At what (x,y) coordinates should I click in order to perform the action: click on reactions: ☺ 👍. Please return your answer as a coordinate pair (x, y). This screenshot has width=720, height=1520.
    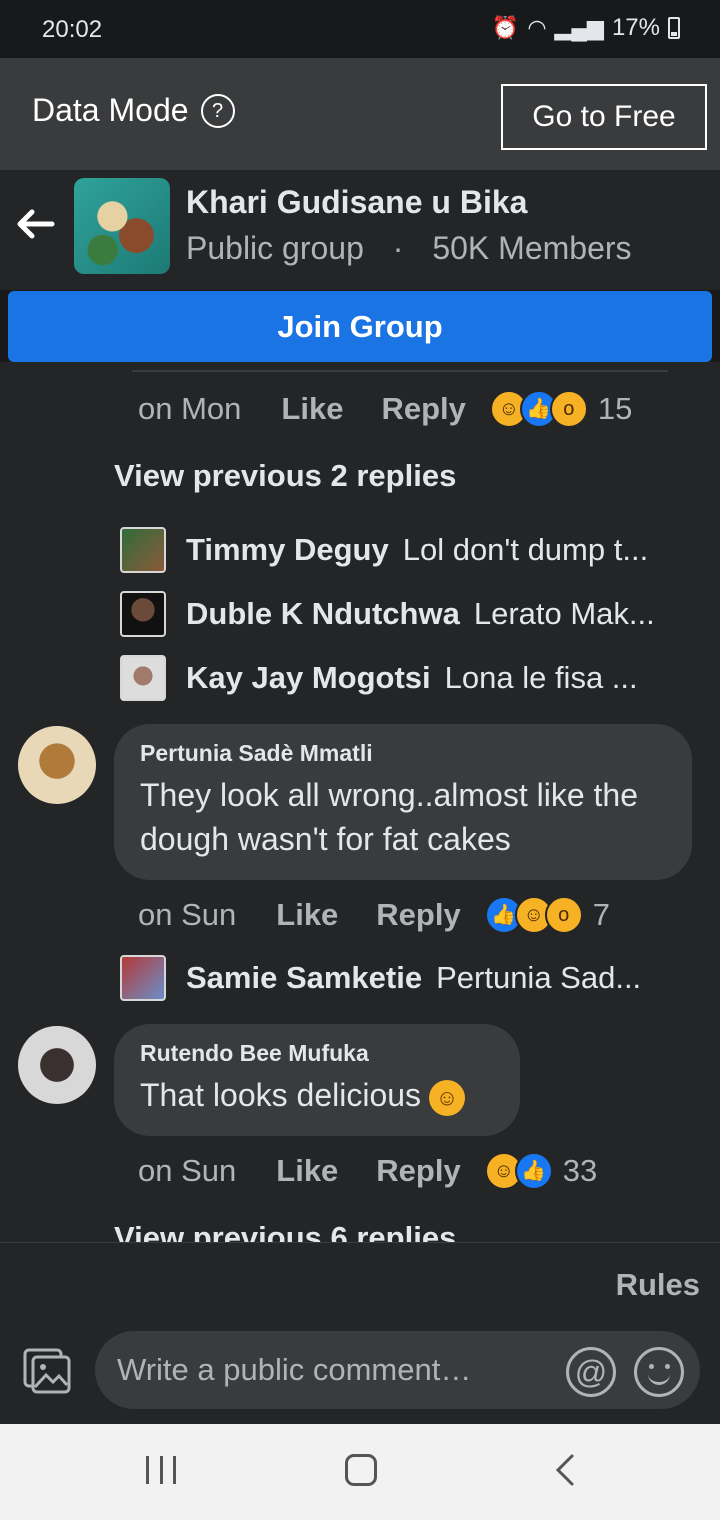
    Looking at the image, I should click on (518, 1171).